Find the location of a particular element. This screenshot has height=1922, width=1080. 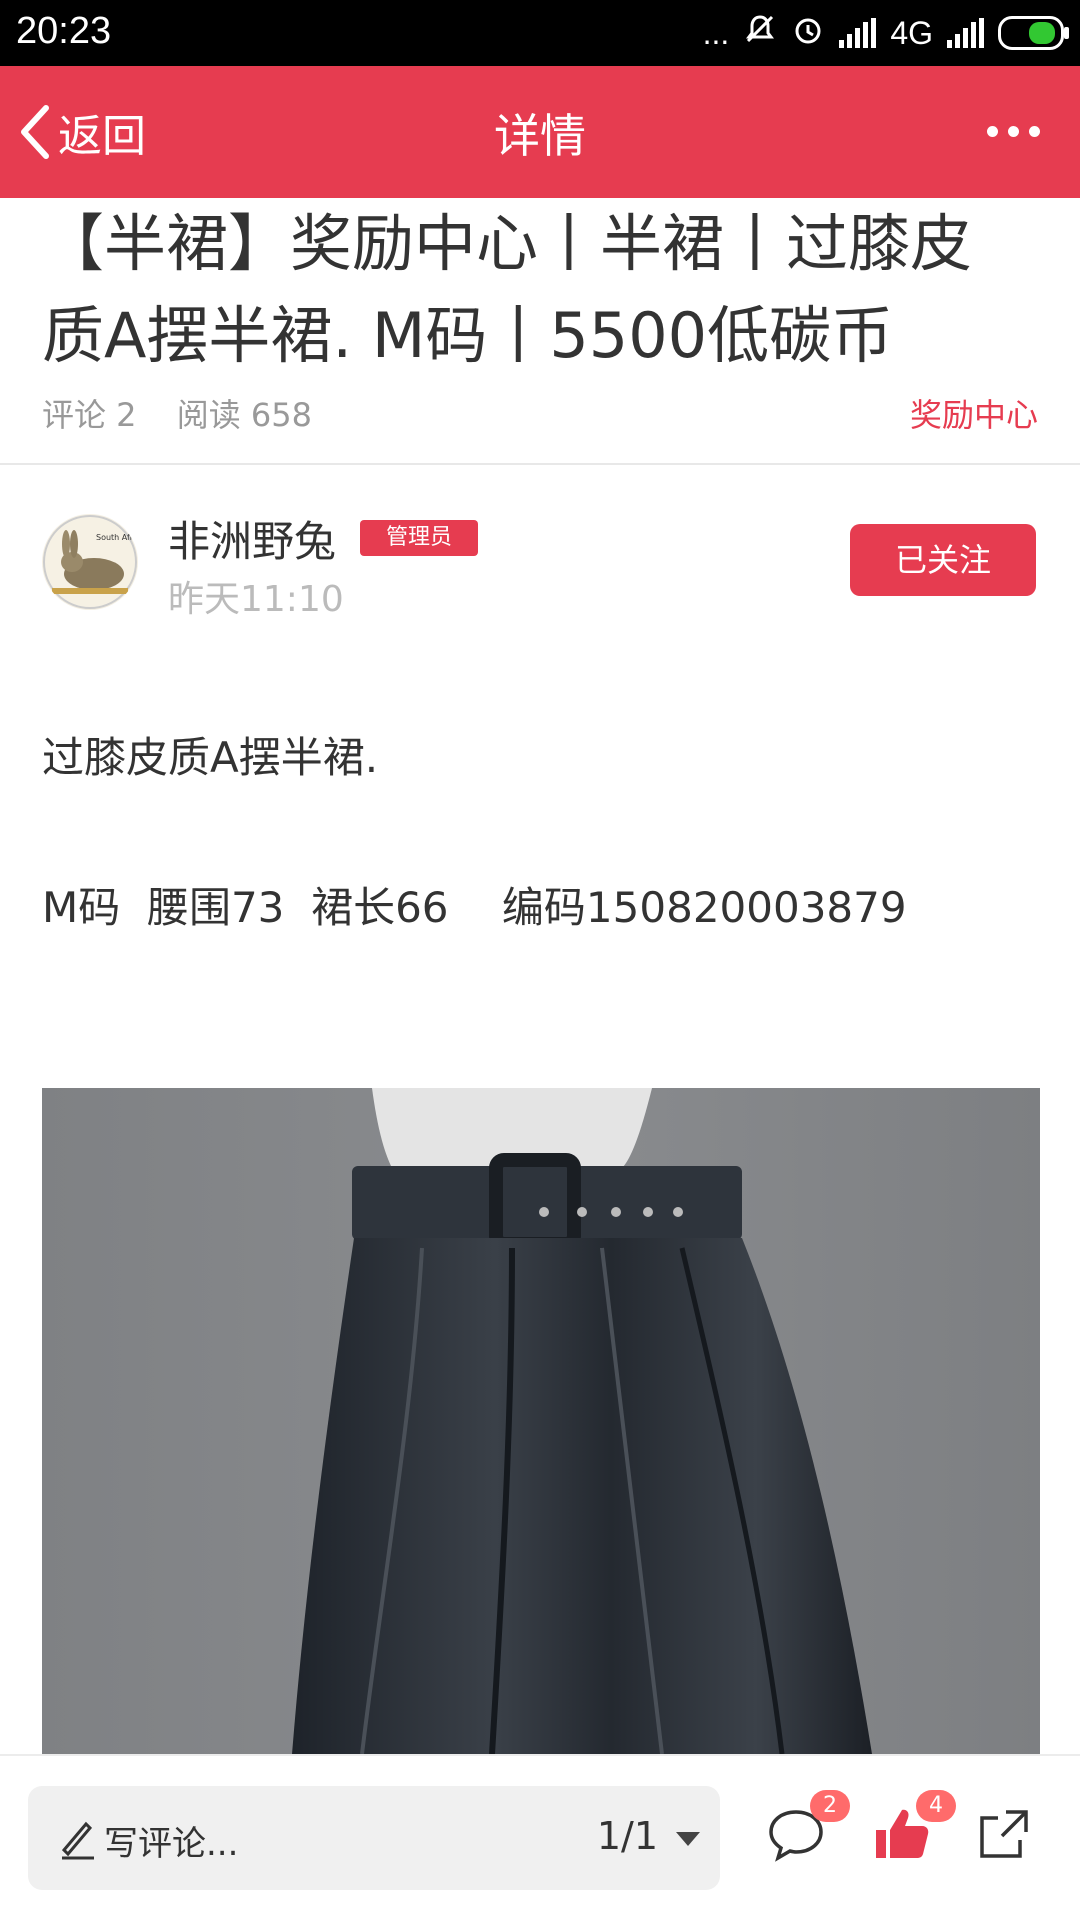

mute-icon is located at coordinates (760, 33).